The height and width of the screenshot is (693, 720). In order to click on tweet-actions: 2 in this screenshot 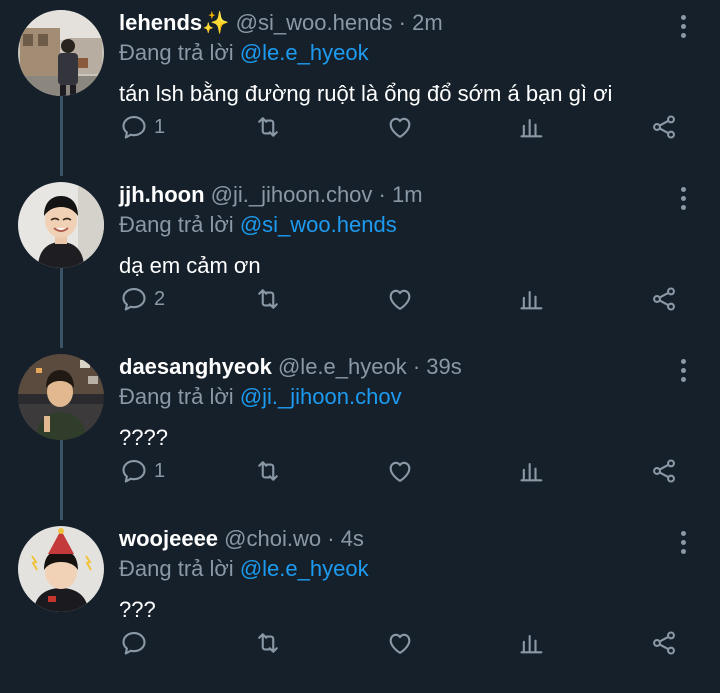, I will do `click(360, 299)`.